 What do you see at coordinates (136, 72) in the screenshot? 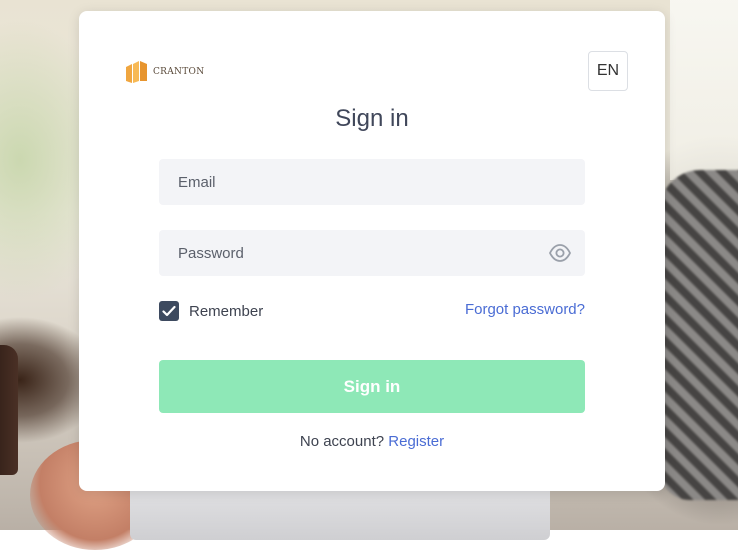
I see `brand-logo-mark` at bounding box center [136, 72].